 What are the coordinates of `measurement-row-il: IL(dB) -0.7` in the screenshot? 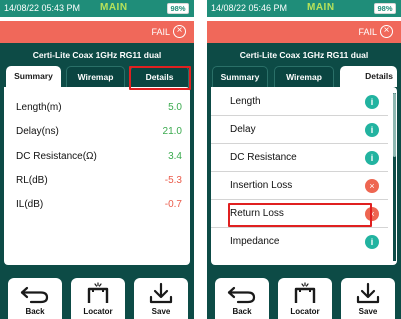 It's located at (99, 206).